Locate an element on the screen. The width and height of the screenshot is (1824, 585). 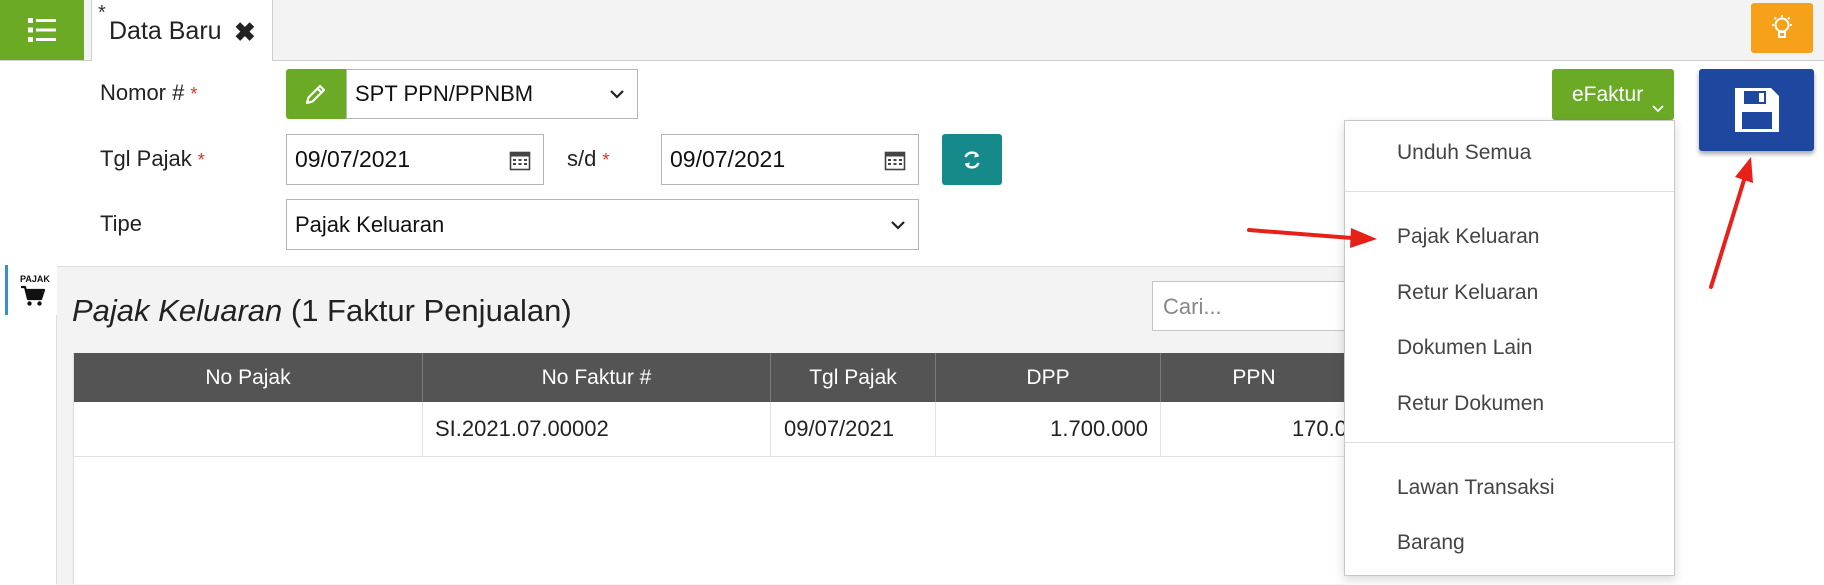
side-tab-pajak: PAJAK is located at coordinates (31, 290).